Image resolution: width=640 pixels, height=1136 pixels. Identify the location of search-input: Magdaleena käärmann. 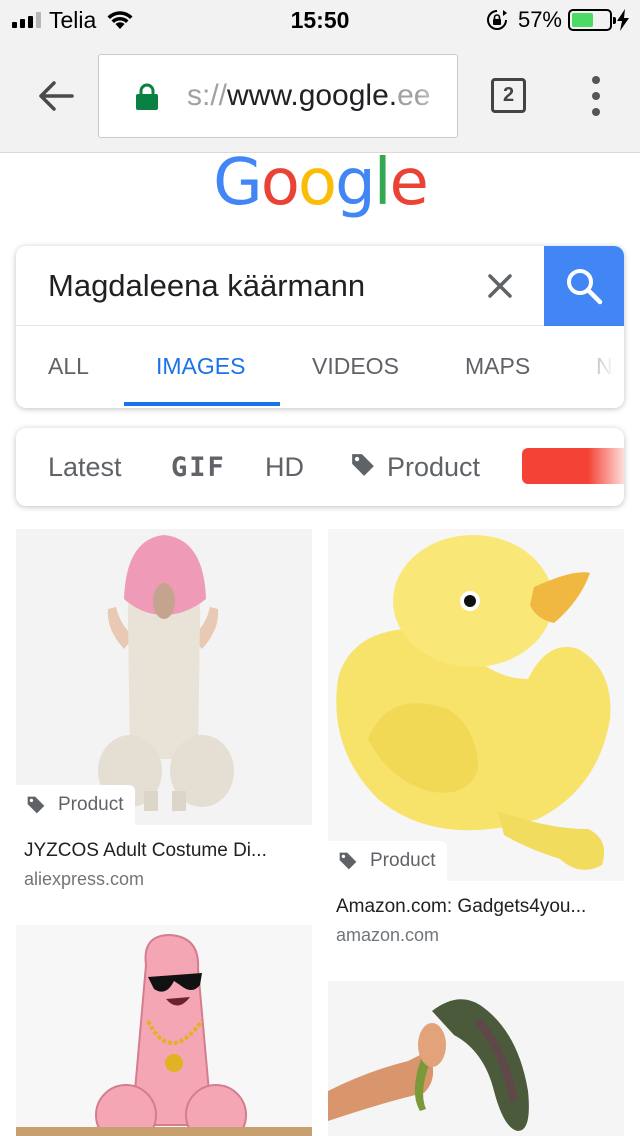
(206, 286).